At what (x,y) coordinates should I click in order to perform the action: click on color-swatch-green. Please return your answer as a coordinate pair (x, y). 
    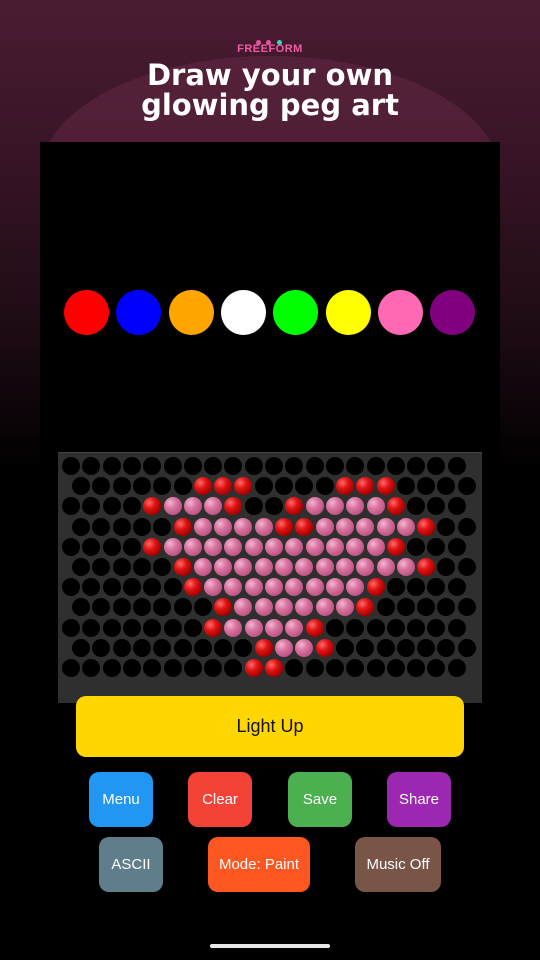
    Looking at the image, I should click on (296, 312).